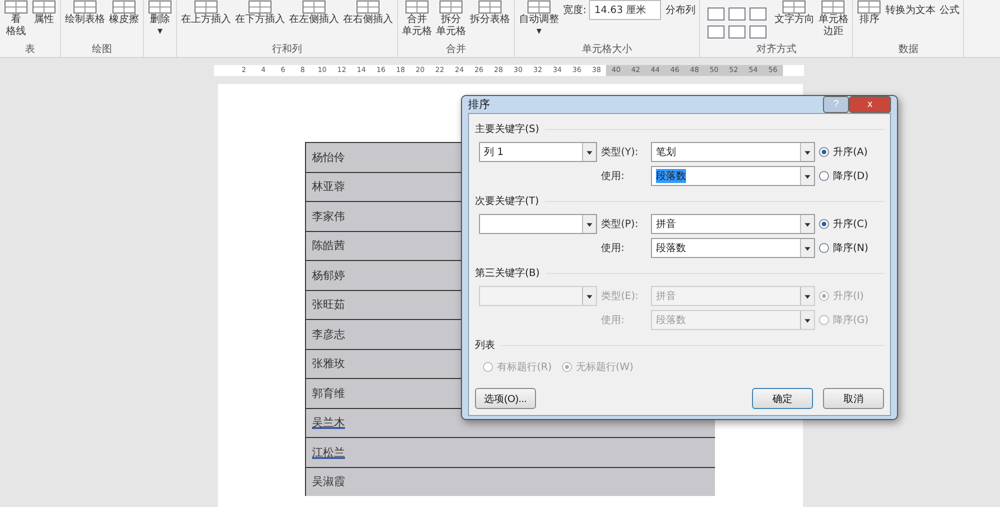 The width and height of the screenshot is (1000, 507). Describe the element at coordinates (328, 186) in the screenshot. I see `name-text: 林亚蓉` at that location.